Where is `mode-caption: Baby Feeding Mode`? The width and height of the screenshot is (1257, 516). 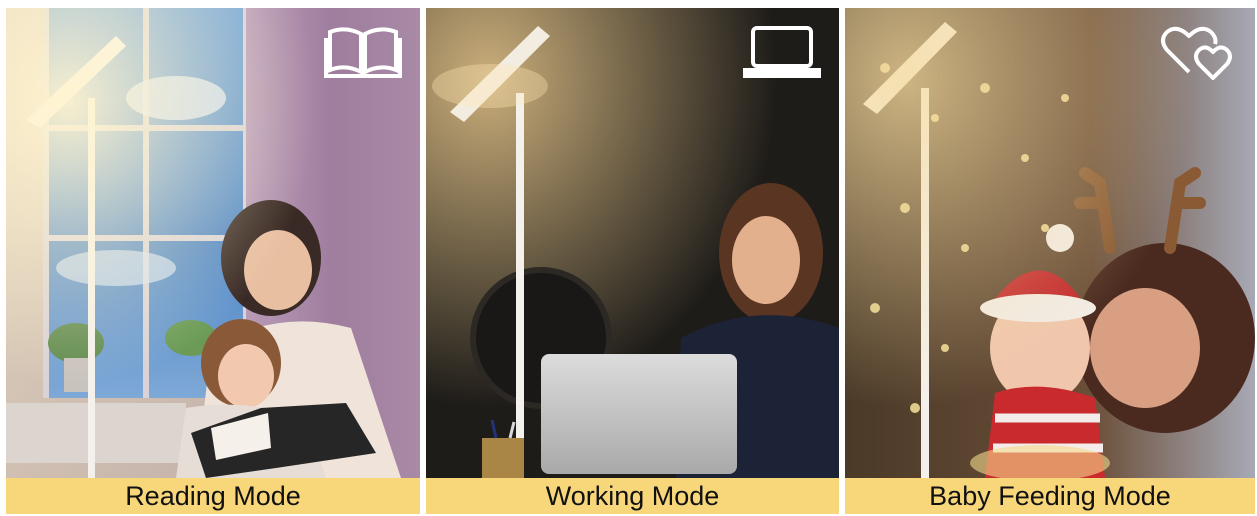 mode-caption: Baby Feeding Mode is located at coordinates (1050, 496).